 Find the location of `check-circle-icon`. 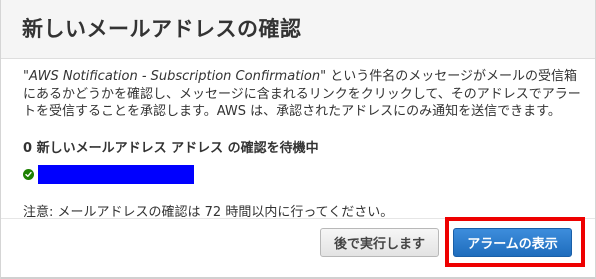

check-circle-icon is located at coordinates (28, 174).